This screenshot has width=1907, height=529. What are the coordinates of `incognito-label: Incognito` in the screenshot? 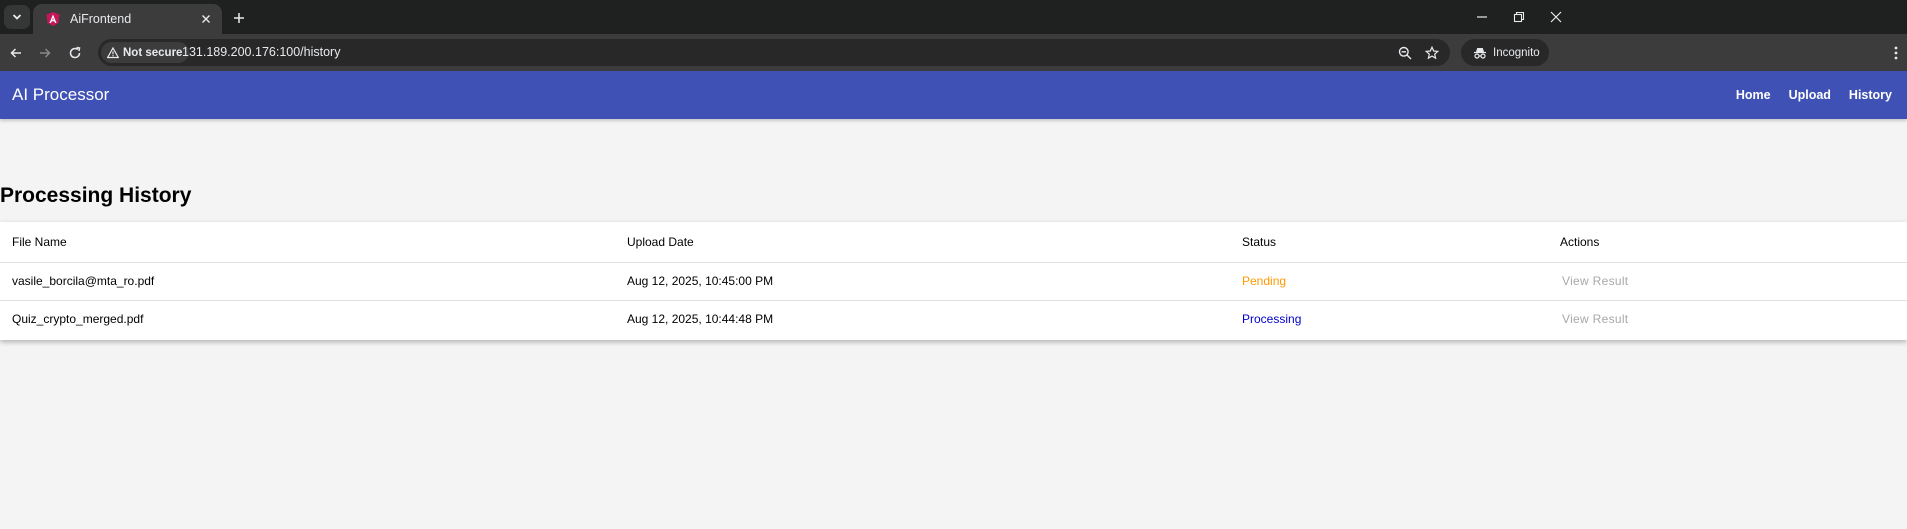 It's located at (1516, 52).